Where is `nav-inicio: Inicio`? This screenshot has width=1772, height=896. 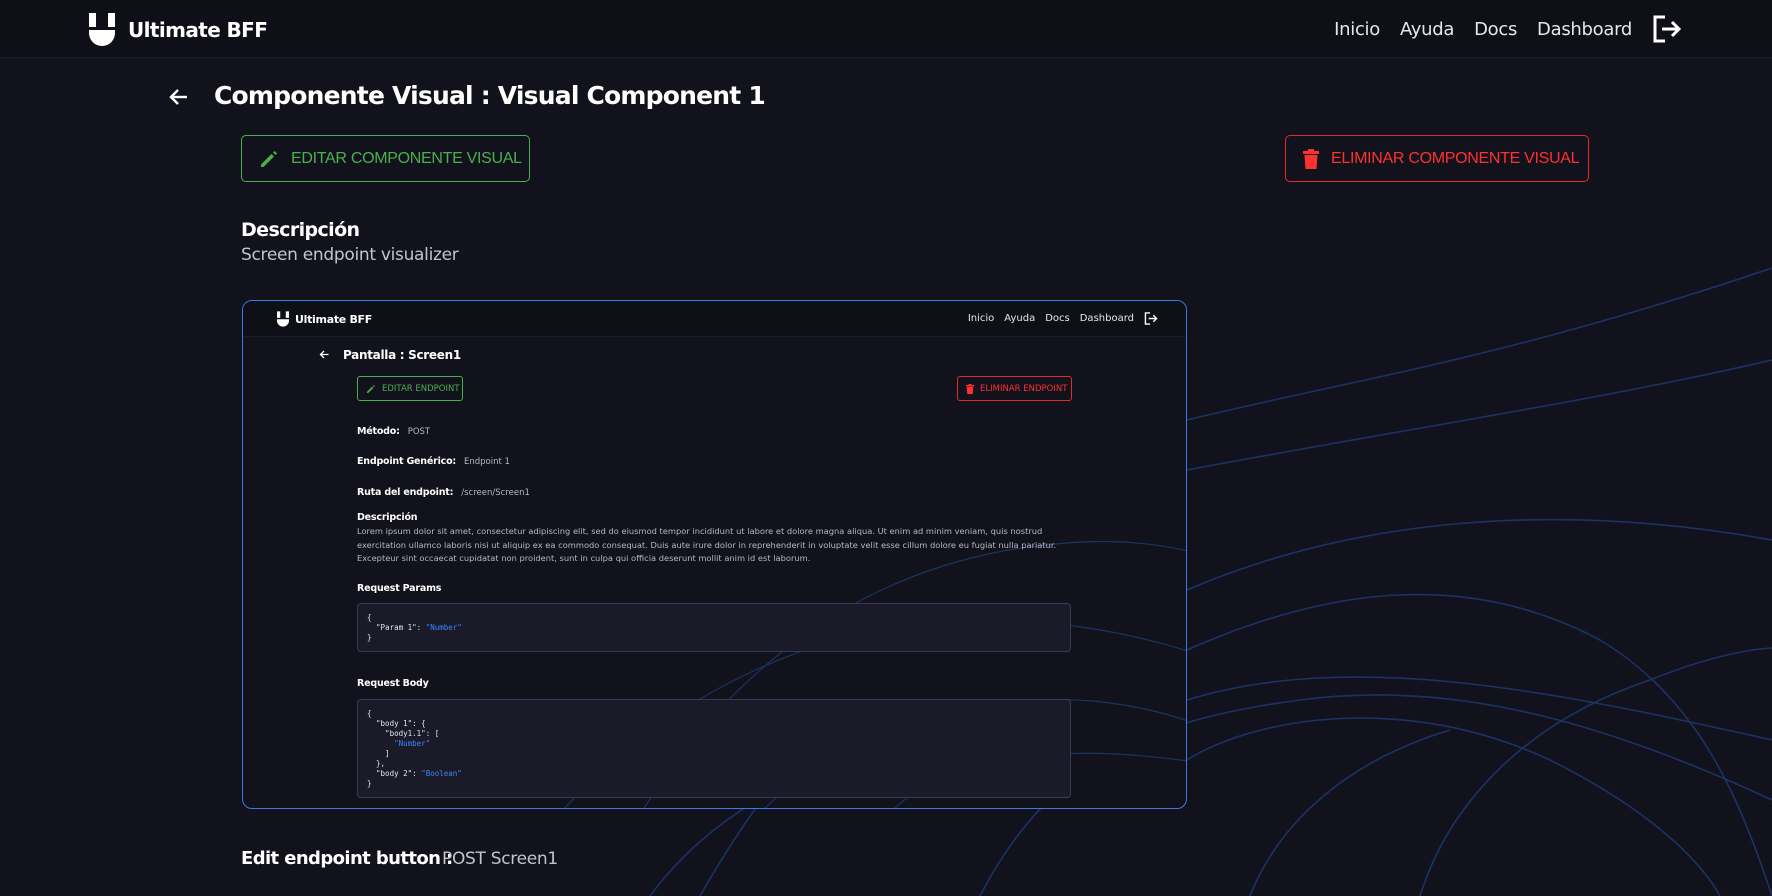
nav-inicio: Inicio is located at coordinates (1357, 29).